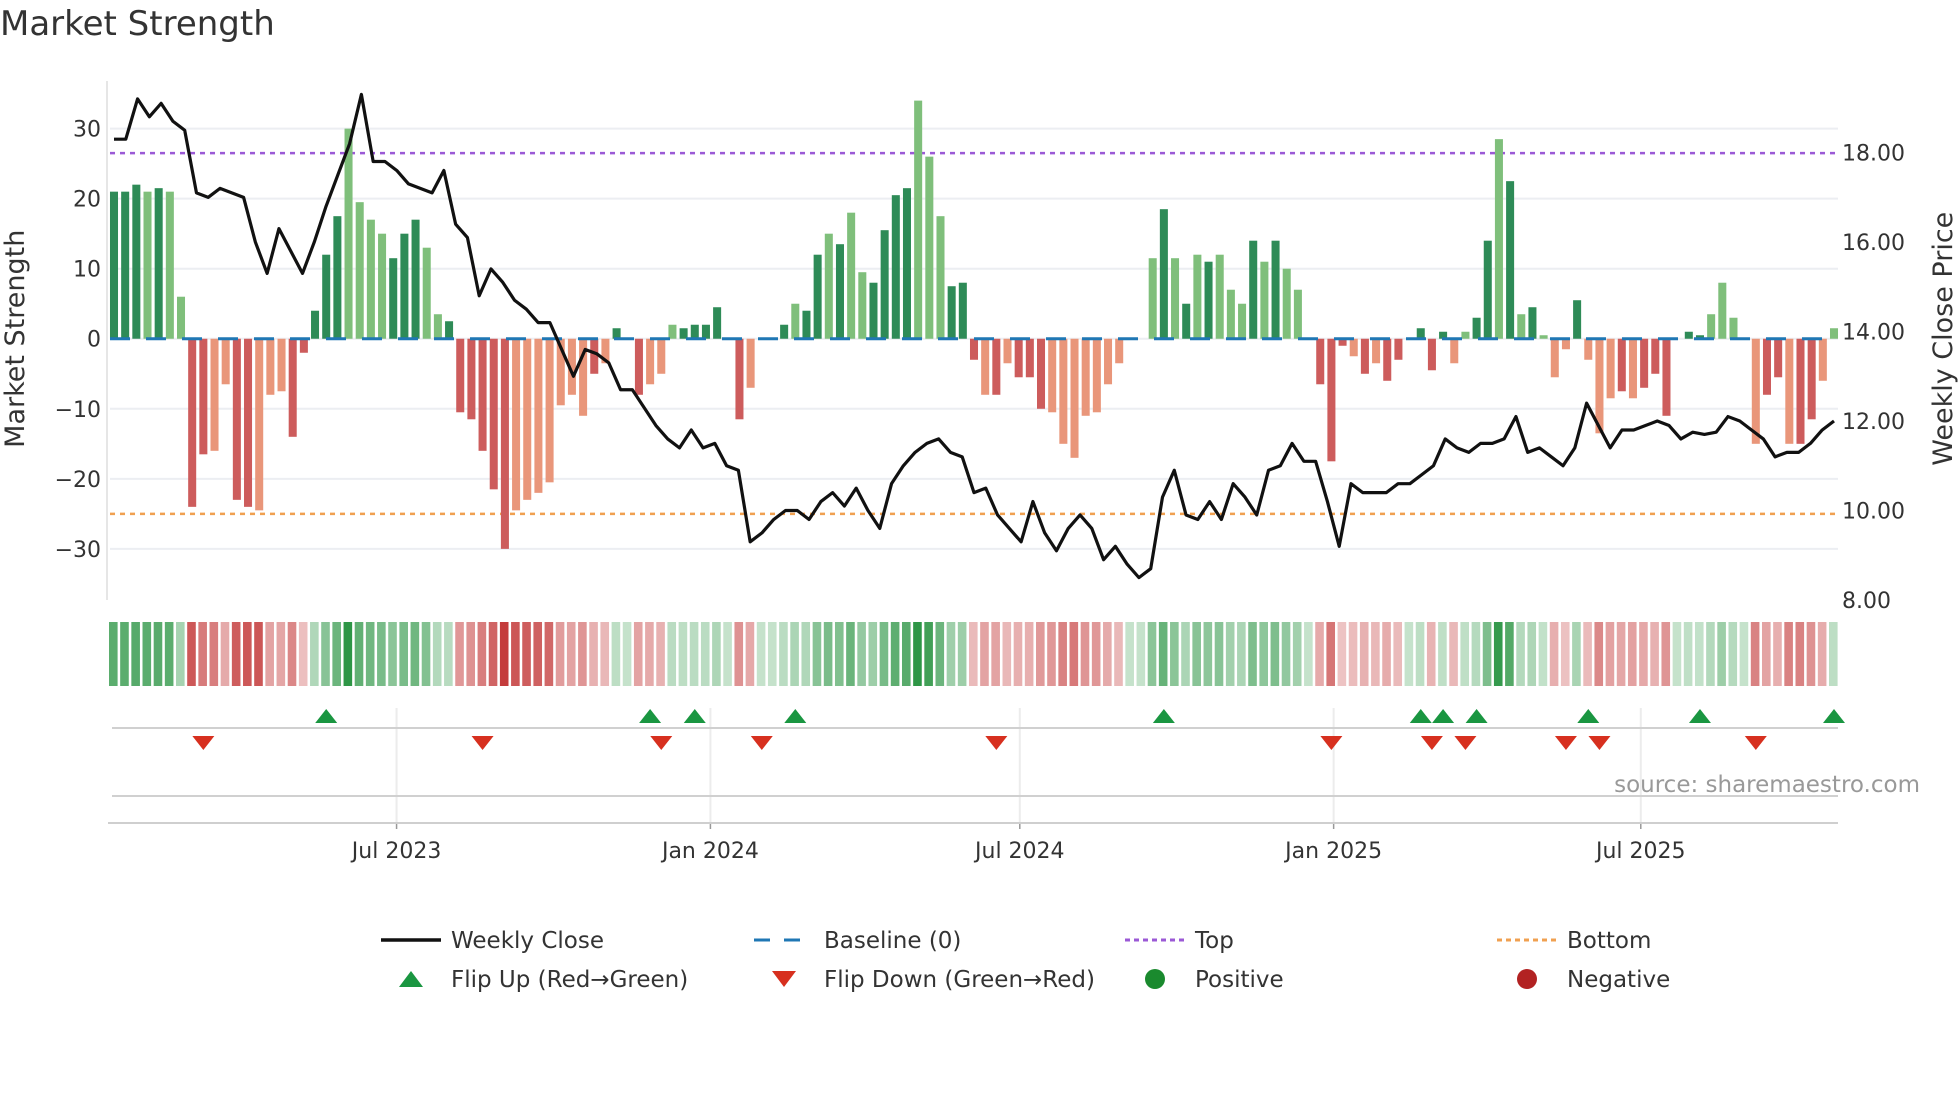 The height and width of the screenshot is (1102, 1960). Describe the element at coordinates (94, 340) in the screenshot. I see `y-tick-label: 0` at that location.